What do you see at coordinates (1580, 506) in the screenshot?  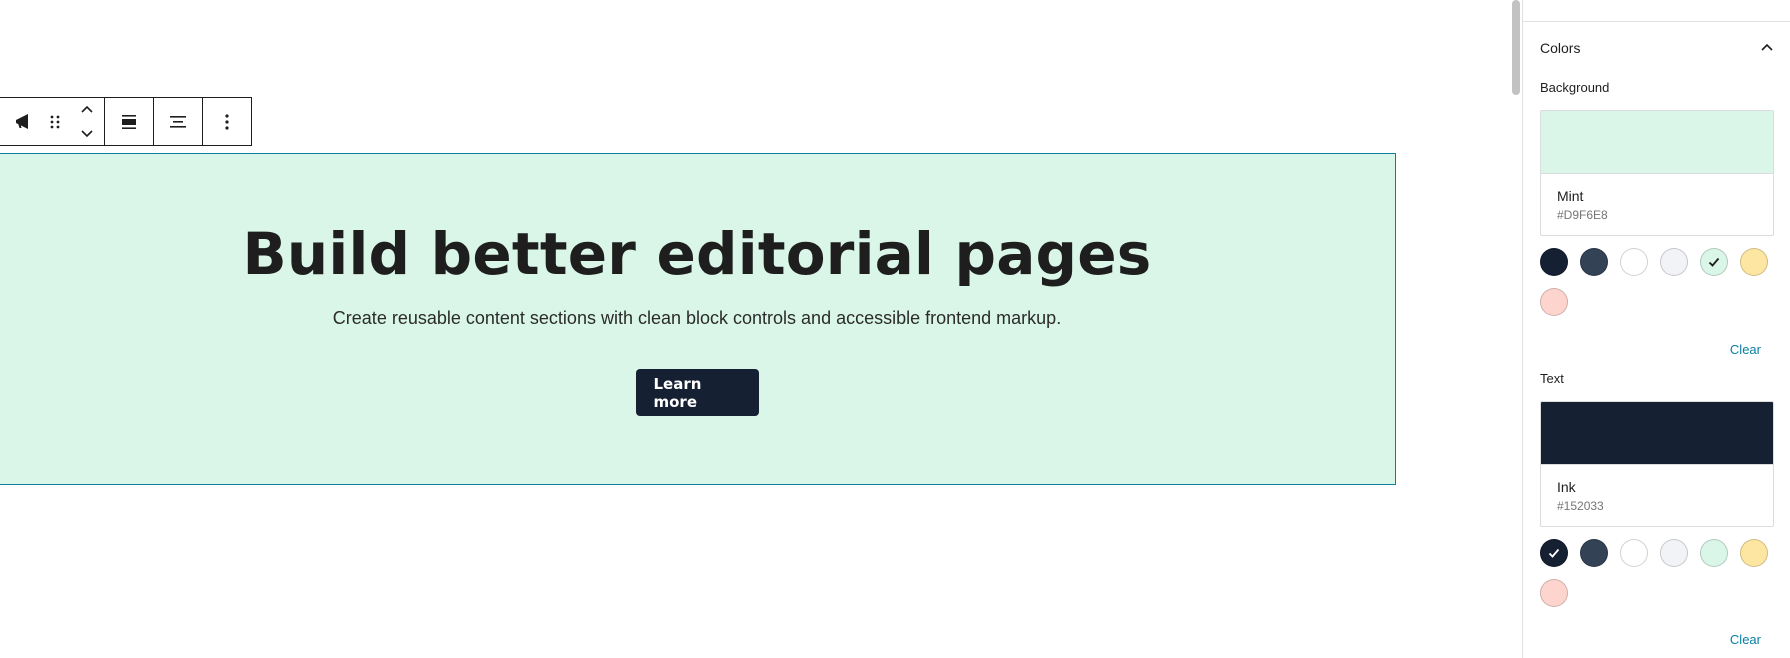 I see `text-color-hex: #152033` at bounding box center [1580, 506].